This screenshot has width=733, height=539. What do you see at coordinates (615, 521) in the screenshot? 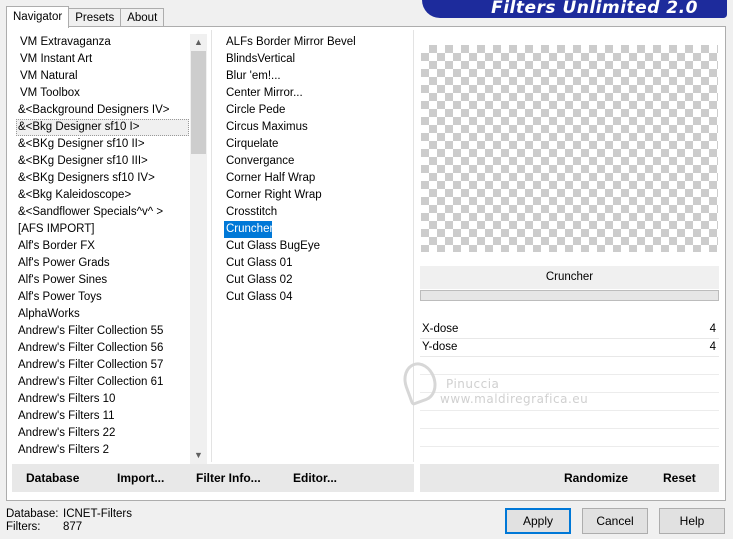
I see `cancel-button: Cancel` at bounding box center [615, 521].